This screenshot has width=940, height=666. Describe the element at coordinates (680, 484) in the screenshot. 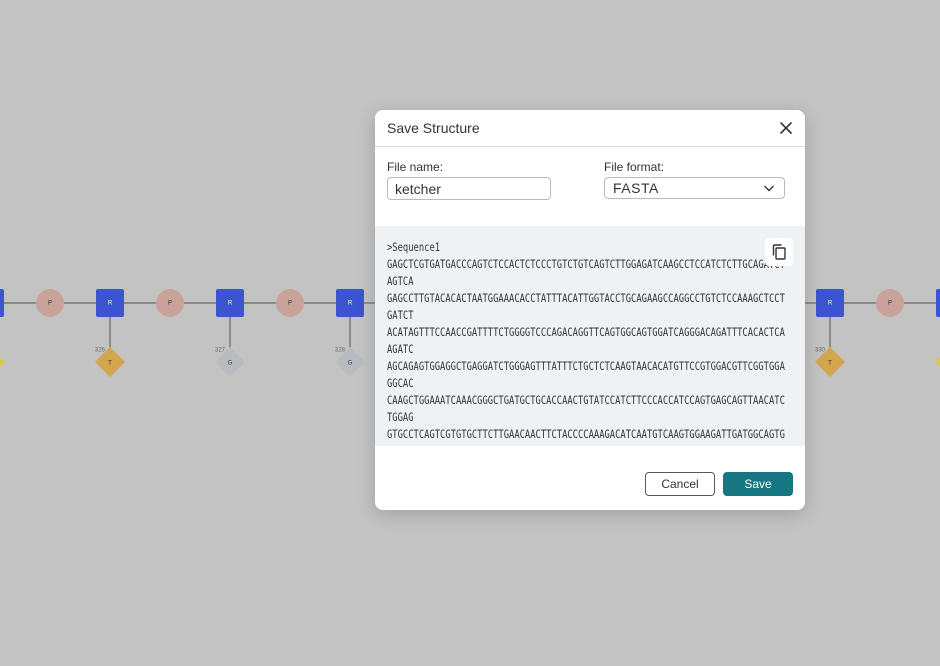

I see `cancel-button: Cancel` at that location.